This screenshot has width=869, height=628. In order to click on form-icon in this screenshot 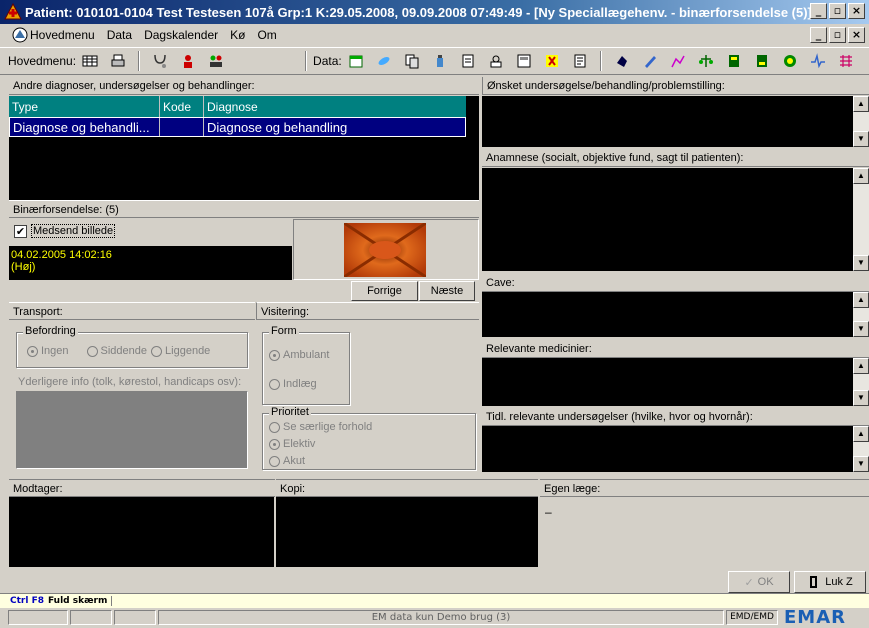, I will do `click(524, 61)`.